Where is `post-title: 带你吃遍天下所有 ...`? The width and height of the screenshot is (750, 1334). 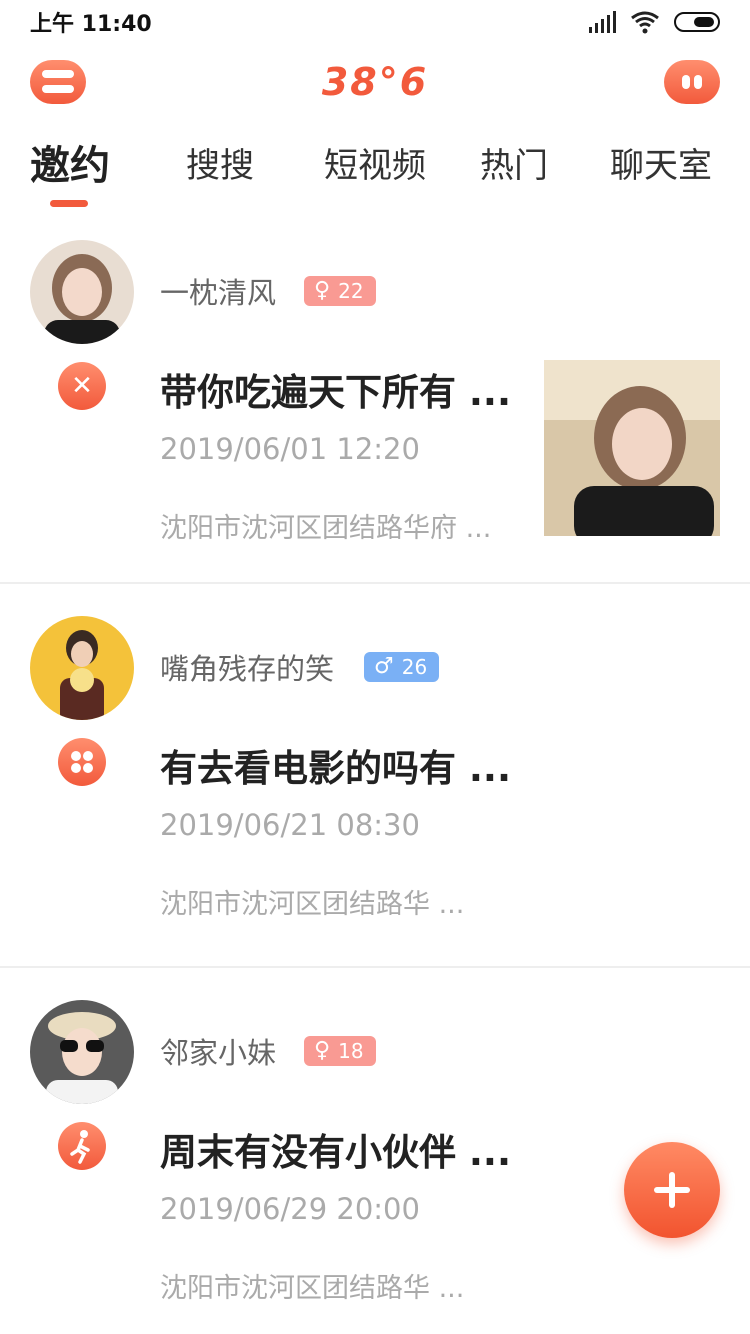
post-title: 带你吃遍天下所有 ... is located at coordinates (335, 389).